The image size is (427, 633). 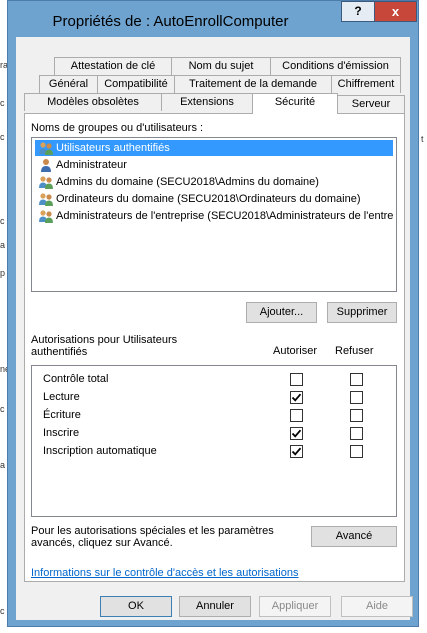 What do you see at coordinates (295, 351) in the screenshot?
I see `allow-column-header: Autoriser` at bounding box center [295, 351].